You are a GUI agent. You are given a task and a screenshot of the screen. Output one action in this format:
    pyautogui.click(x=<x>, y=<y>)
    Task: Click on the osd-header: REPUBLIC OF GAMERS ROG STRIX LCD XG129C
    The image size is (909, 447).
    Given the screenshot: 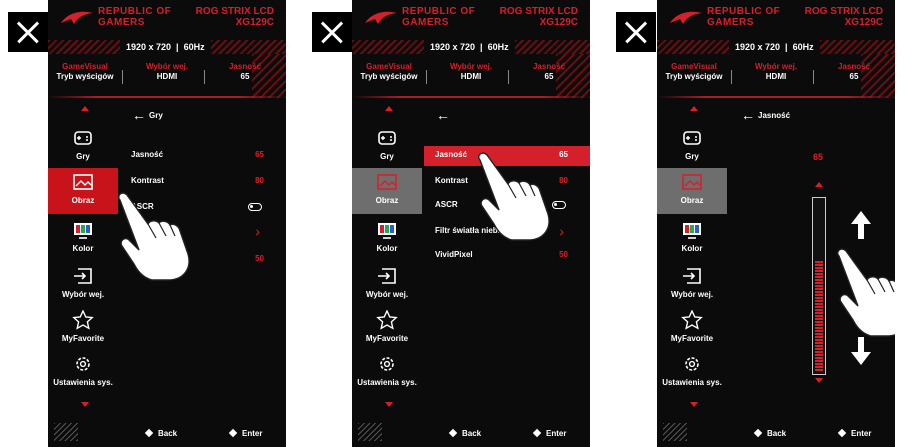 What is the action you would take?
    pyautogui.click(x=471, y=20)
    